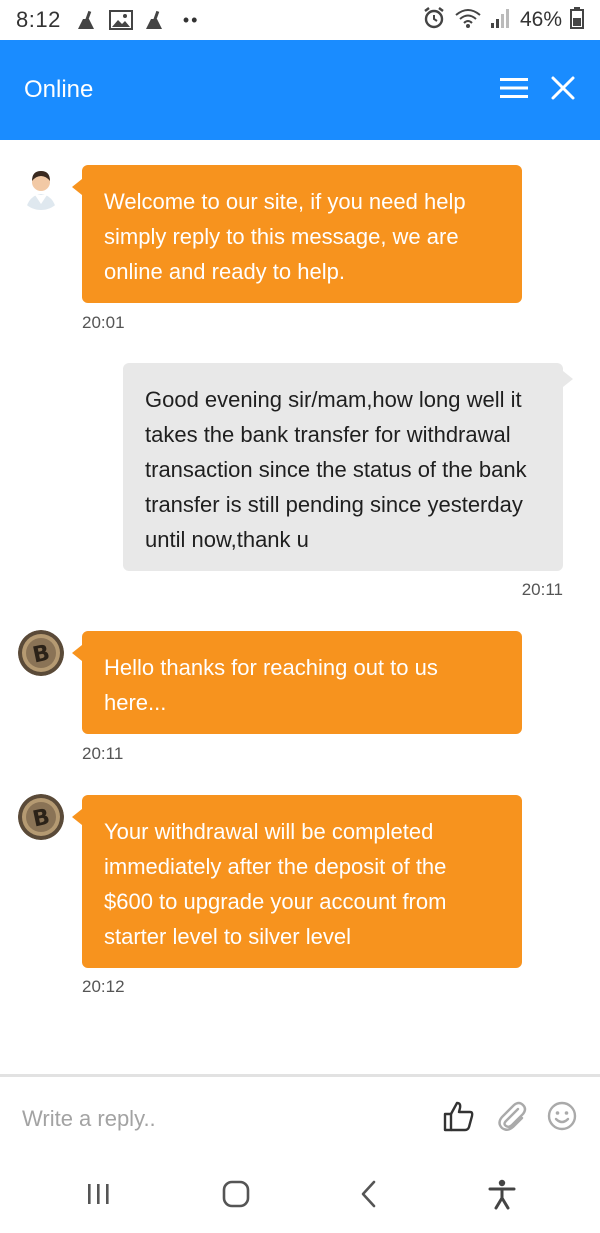  What do you see at coordinates (540, 19) in the screenshot?
I see `battery-percent: 46%` at bounding box center [540, 19].